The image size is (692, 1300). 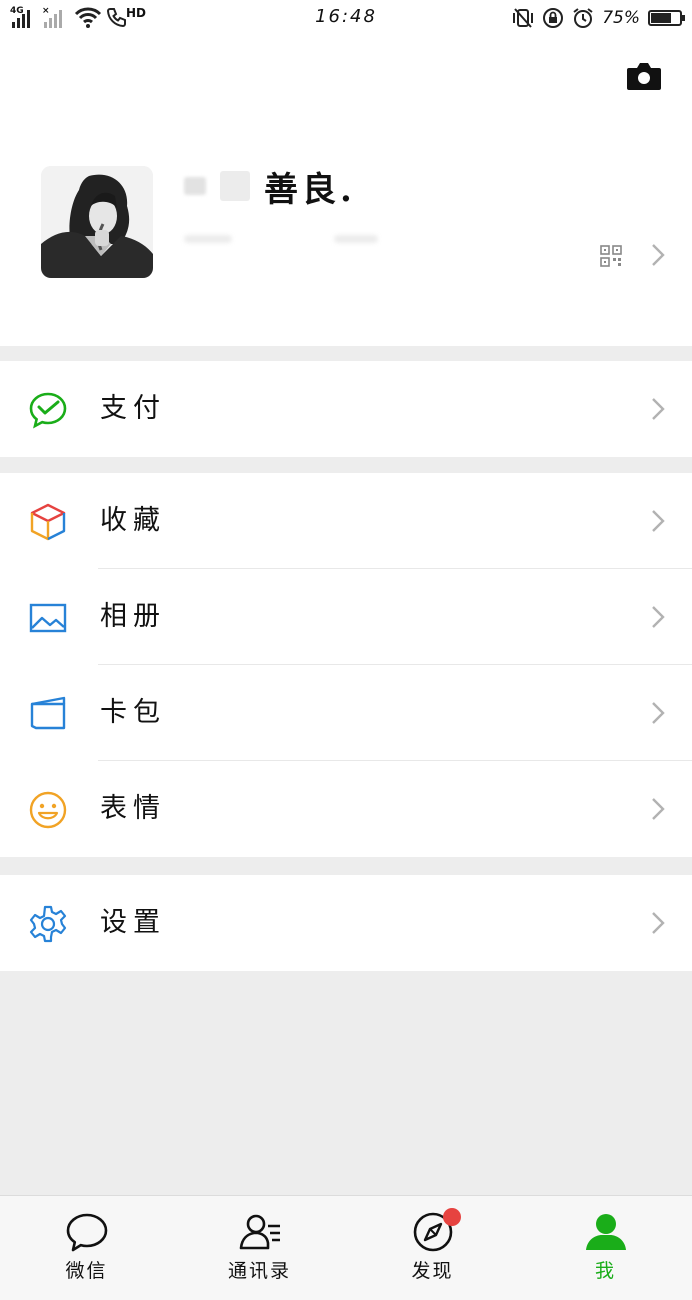 I want to click on avatar-image, so click(x=97, y=222).